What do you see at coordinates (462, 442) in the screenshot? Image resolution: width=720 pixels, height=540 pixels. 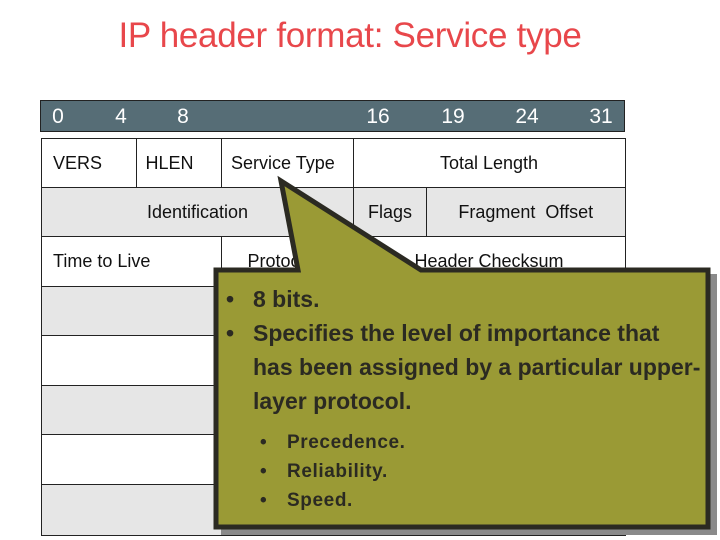 I see `callout-subpoint: Precedence.` at bounding box center [462, 442].